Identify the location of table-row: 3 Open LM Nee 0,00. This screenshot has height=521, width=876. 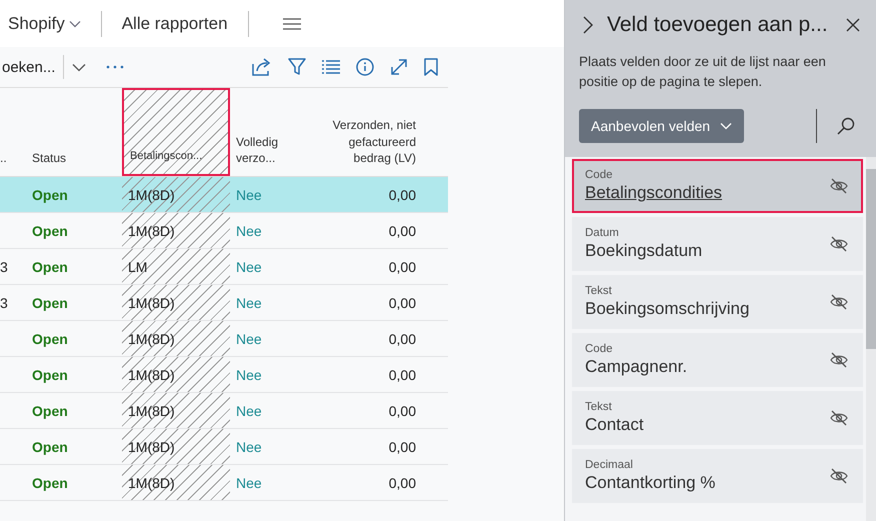
(224, 267).